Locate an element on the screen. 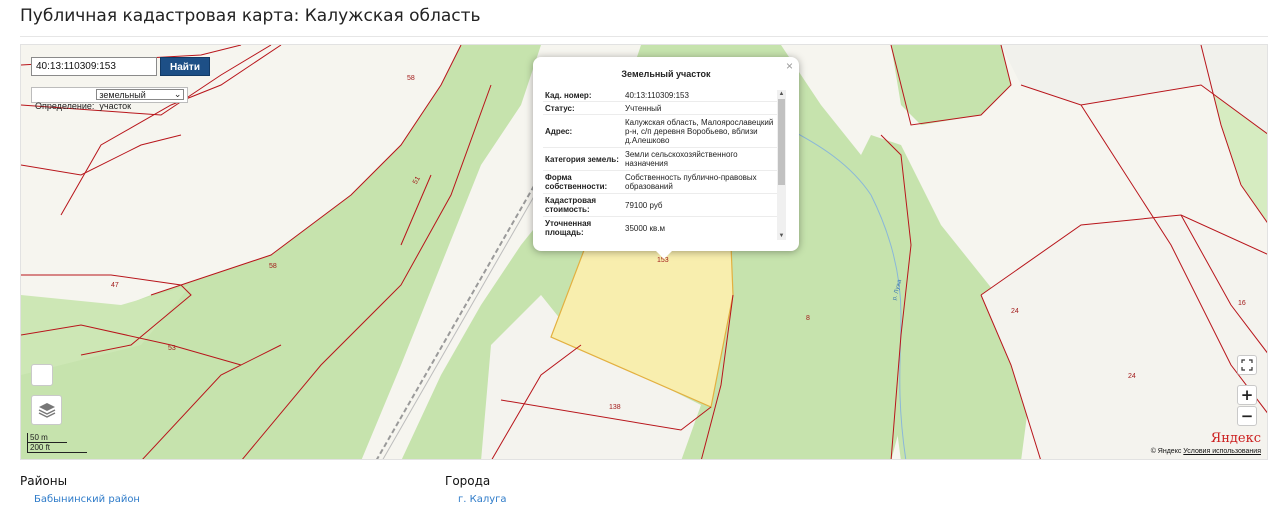 The height and width of the screenshot is (505, 1280). definition-row: Определение:земельный участок ⌄ is located at coordinates (110, 99).